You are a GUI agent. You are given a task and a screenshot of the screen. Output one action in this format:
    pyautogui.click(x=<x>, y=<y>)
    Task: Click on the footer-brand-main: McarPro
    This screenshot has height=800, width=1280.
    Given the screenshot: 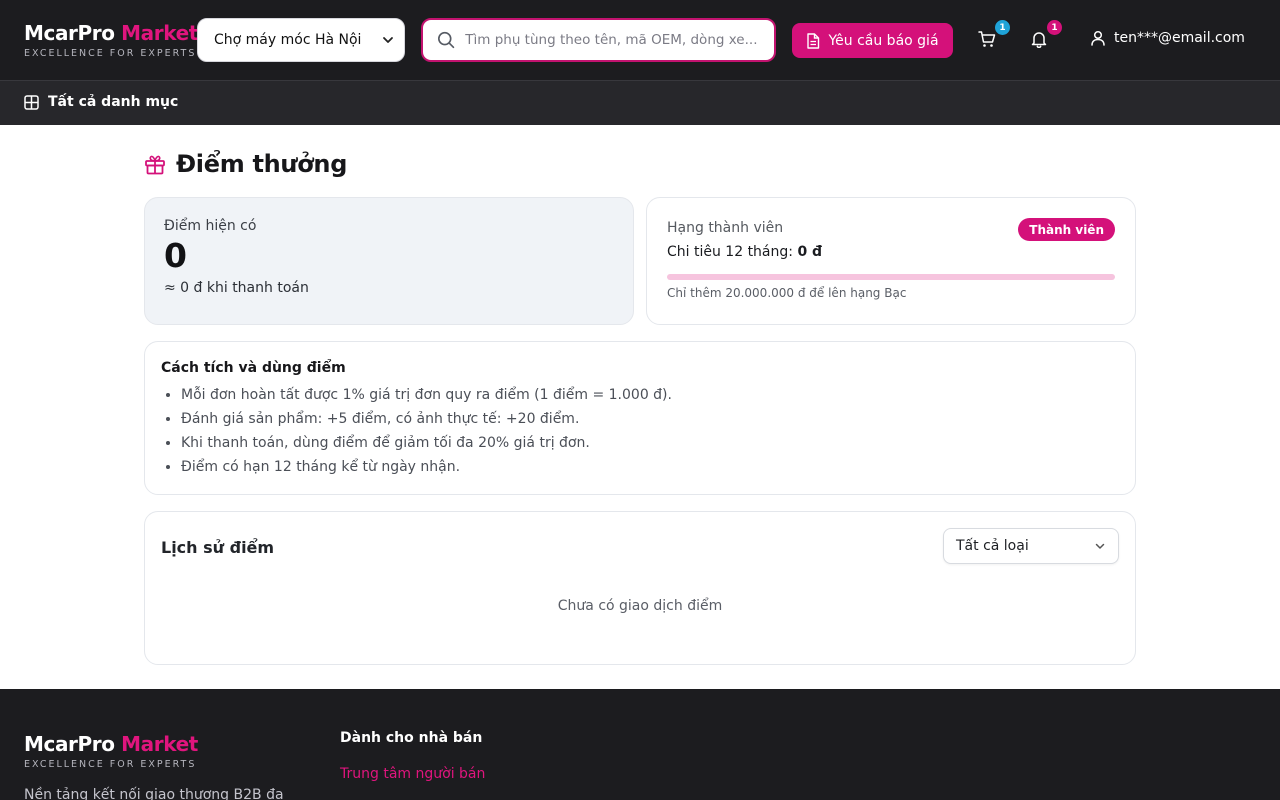 What is the action you would take?
    pyautogui.click(x=69, y=744)
    